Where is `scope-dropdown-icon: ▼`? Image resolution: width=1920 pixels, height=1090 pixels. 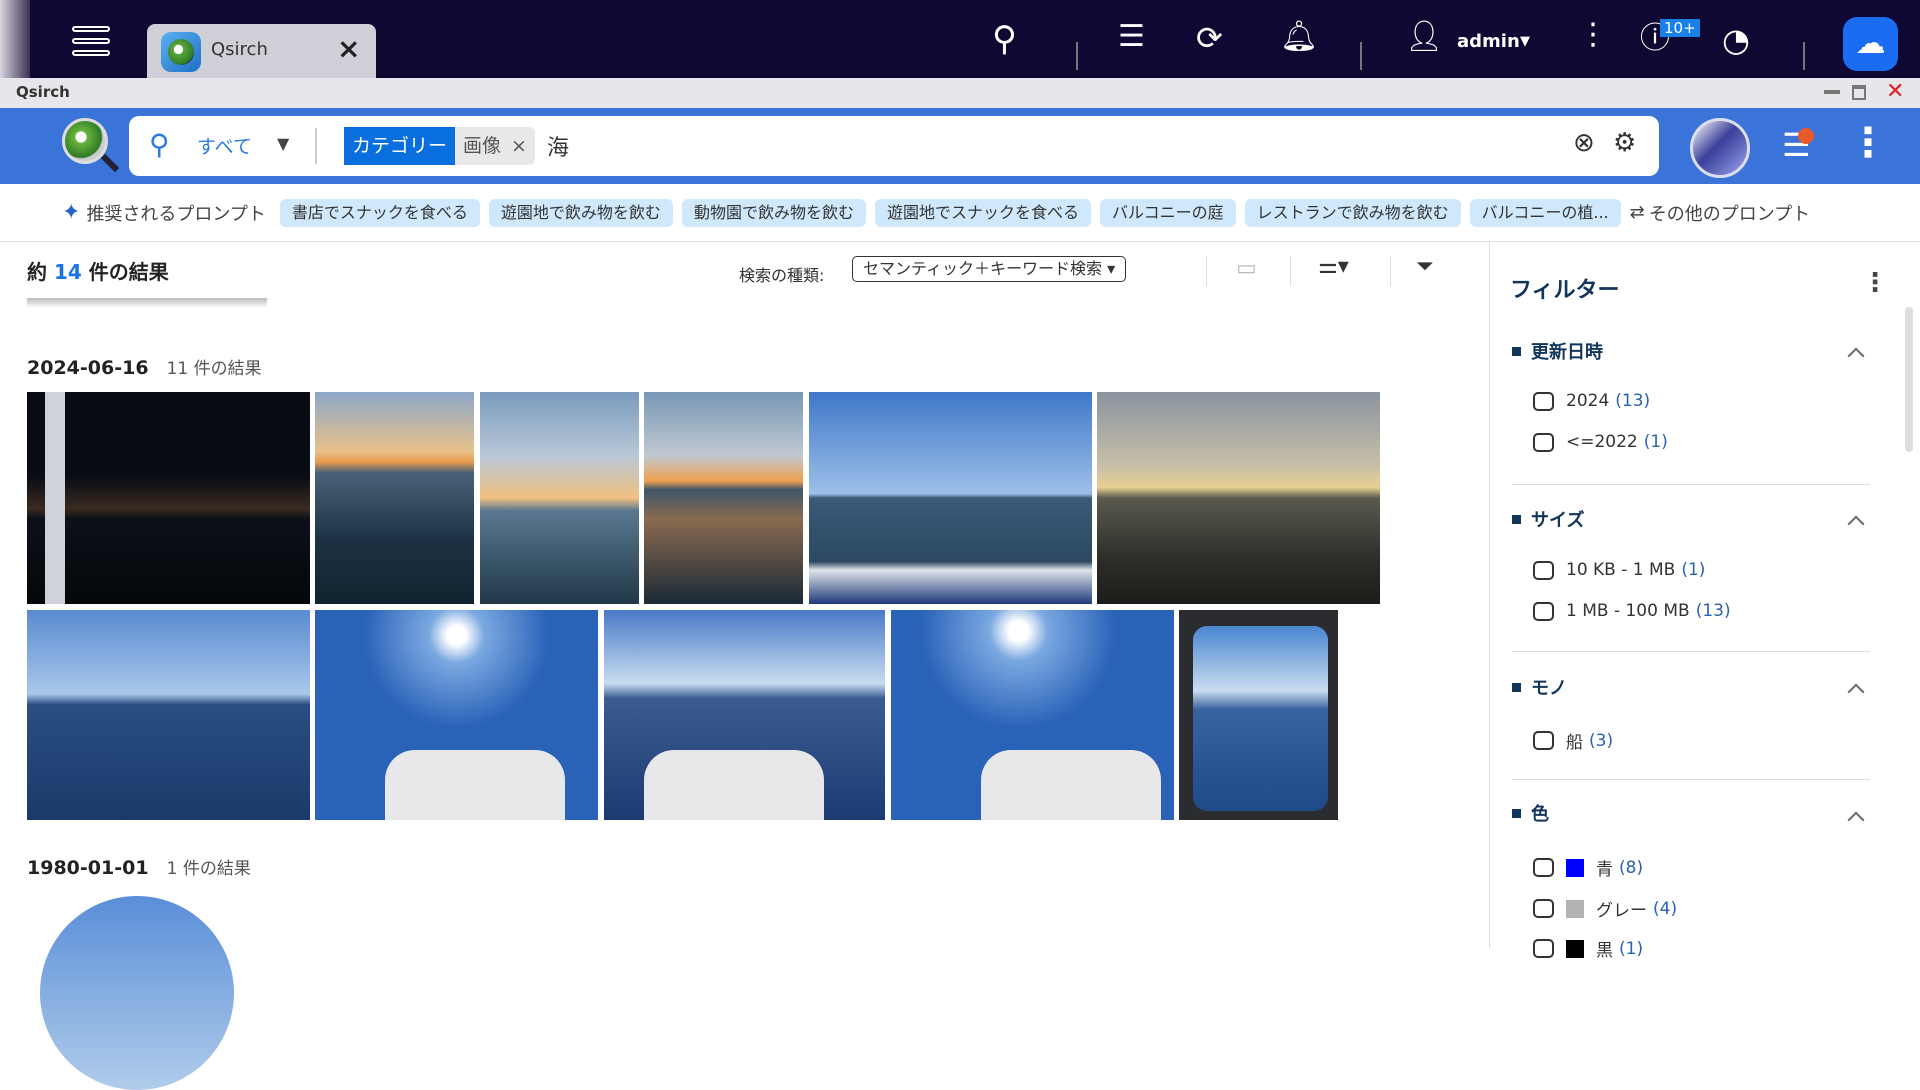 scope-dropdown-icon: ▼ is located at coordinates (283, 143).